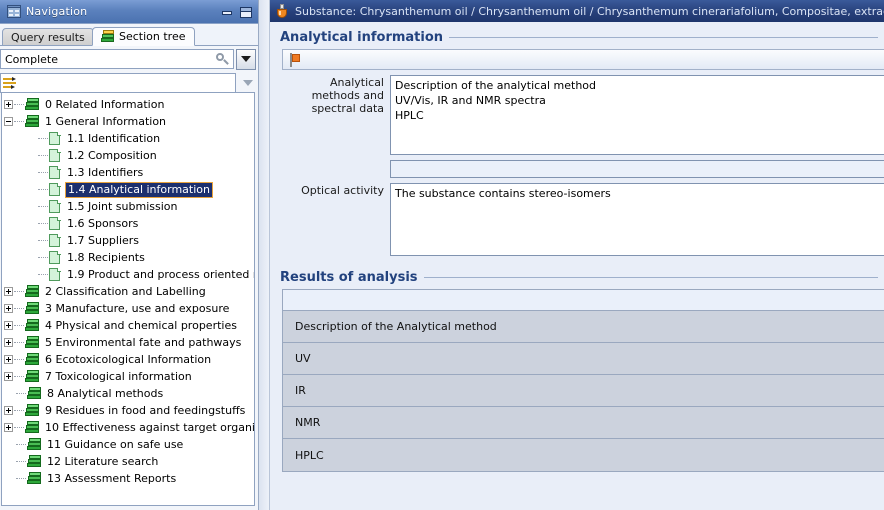 The width and height of the screenshot is (884, 510). Describe the element at coordinates (129, 12) in the screenshot. I see `navigation-titlebar: Navigation` at that location.